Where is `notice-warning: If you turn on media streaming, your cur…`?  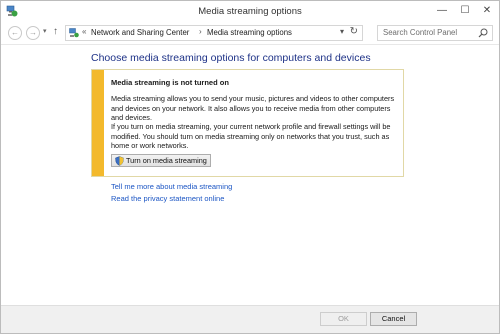 notice-warning: If you turn on media streaming, your cur… is located at coordinates (251, 136).